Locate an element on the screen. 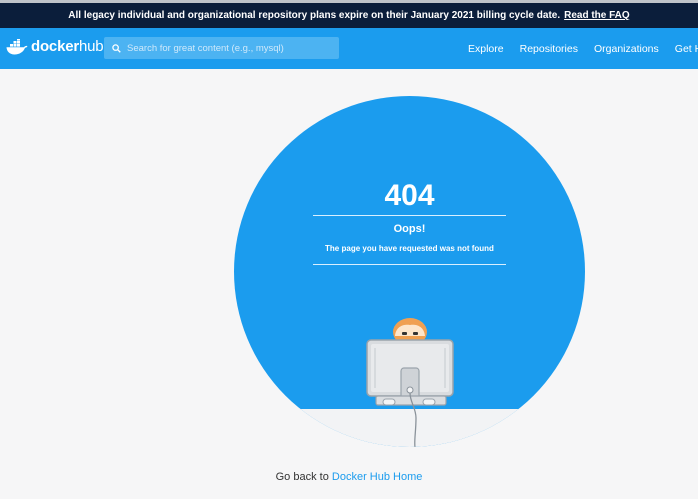 This screenshot has width=698, height=499. search-box is located at coordinates (221, 48).